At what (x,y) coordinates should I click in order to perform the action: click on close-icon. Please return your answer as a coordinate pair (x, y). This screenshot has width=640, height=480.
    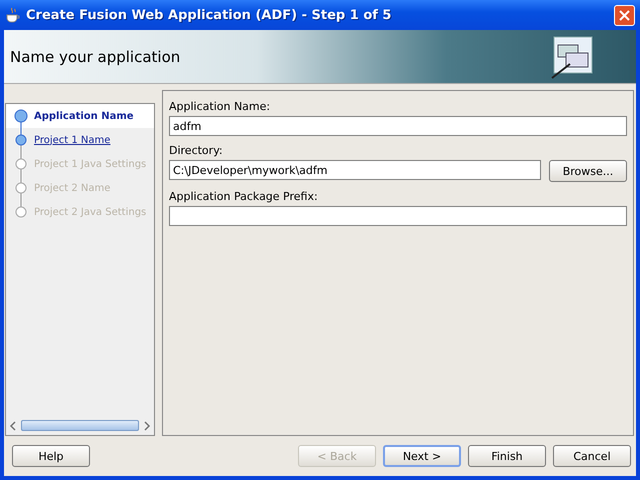
    Looking at the image, I should click on (624, 15).